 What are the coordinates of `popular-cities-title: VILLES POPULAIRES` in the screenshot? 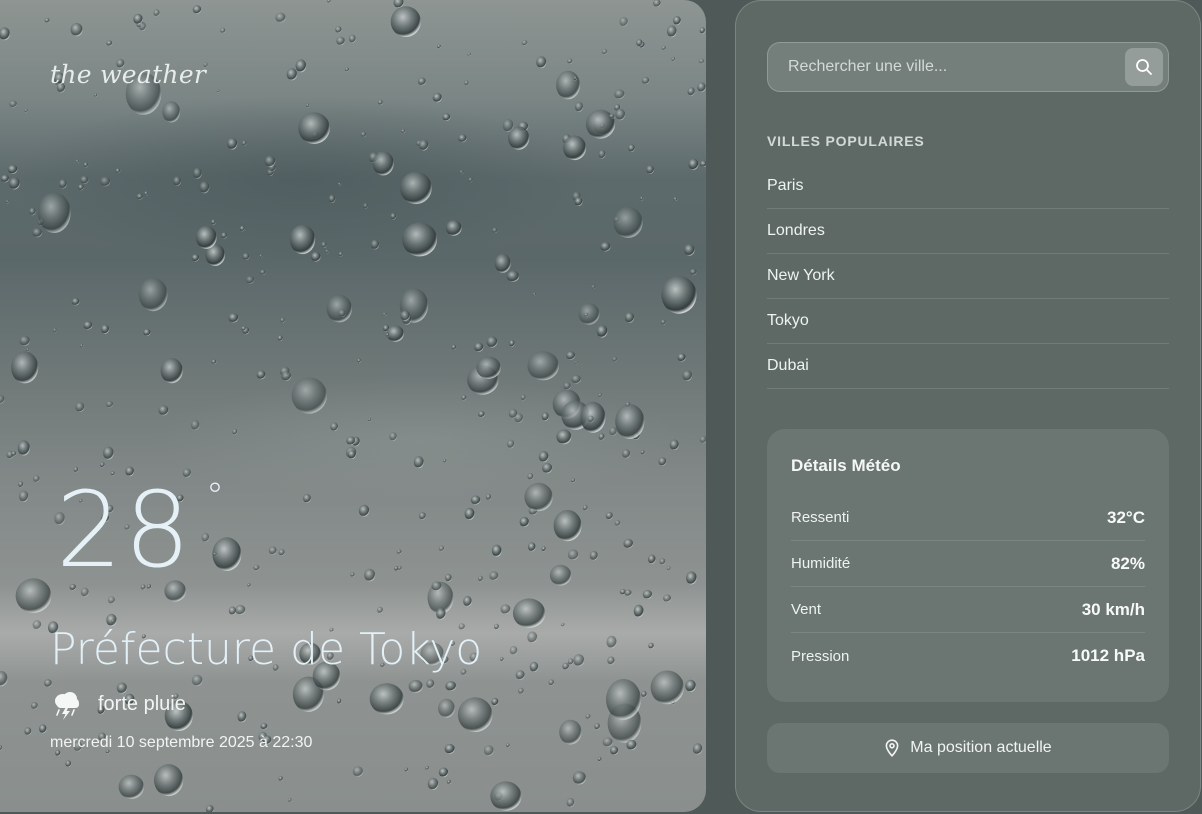 It's located at (846, 141).